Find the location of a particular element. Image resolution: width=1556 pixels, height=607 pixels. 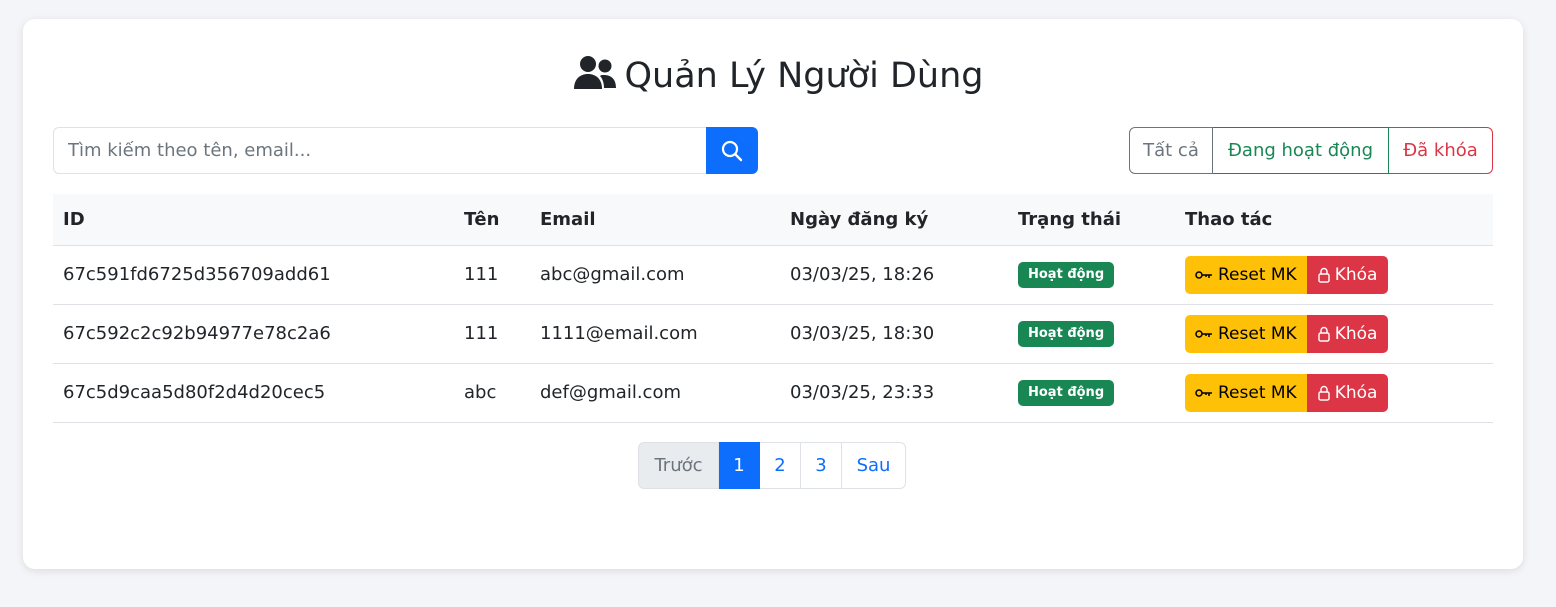

filter-all-button: Tất cả is located at coordinates (1171, 150).